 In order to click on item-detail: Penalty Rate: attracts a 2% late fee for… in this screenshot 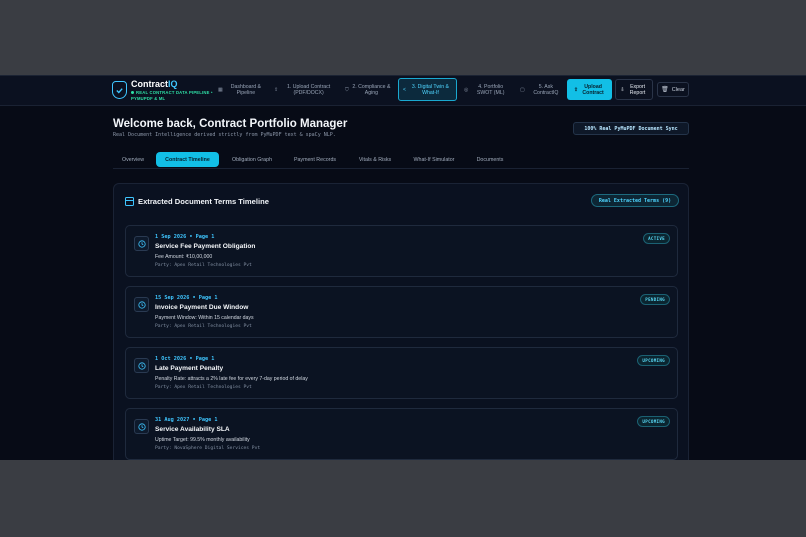, I will do `click(231, 379)`.